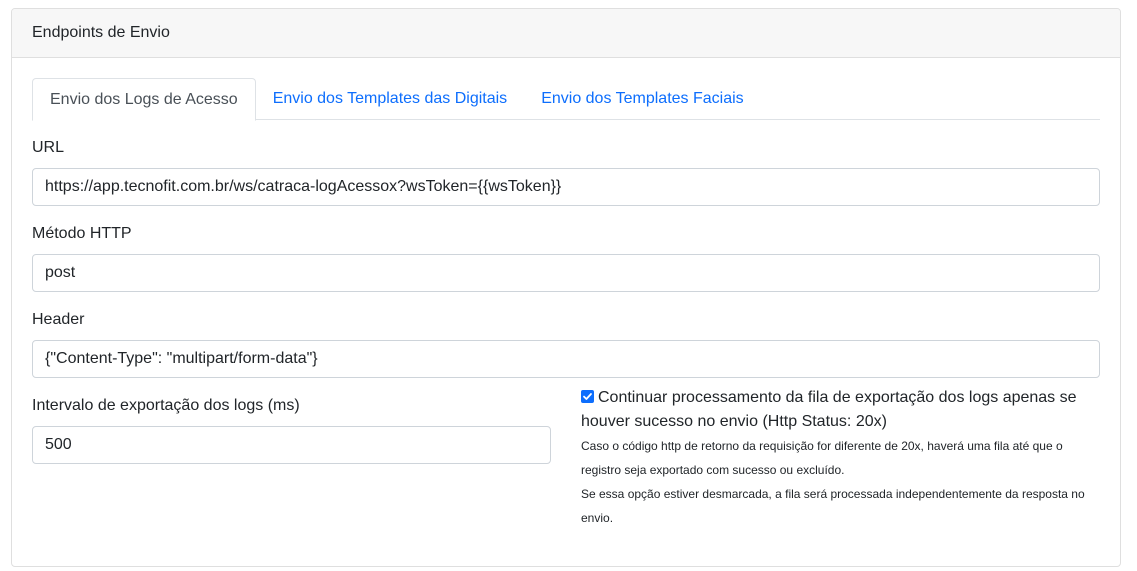 The image size is (1137, 571). Describe the element at coordinates (166, 405) in the screenshot. I see `interval-label: Intervalo de exportação dos logs (ms)` at that location.